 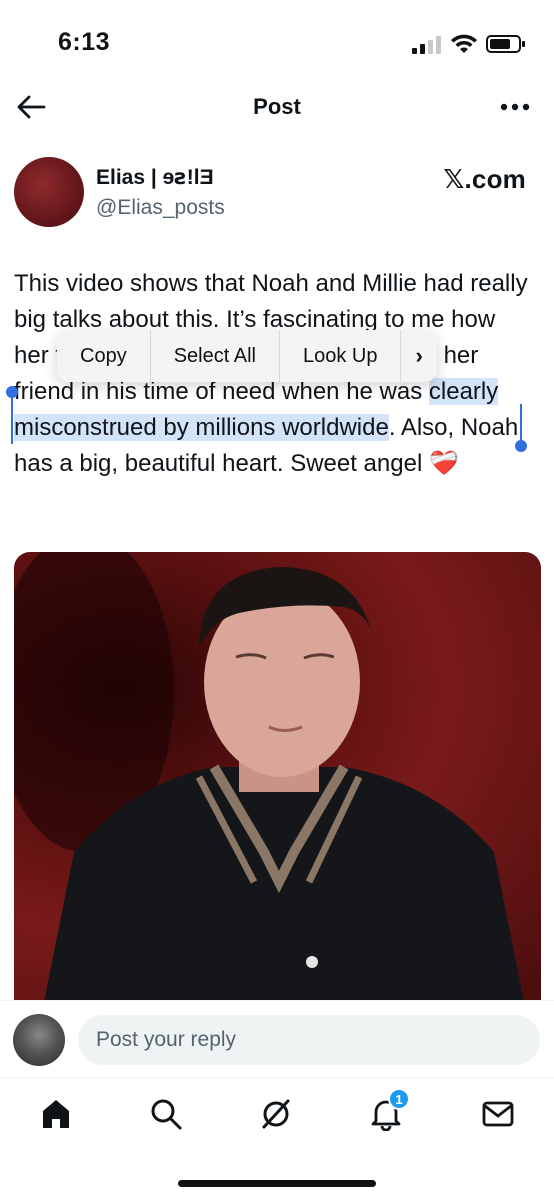 I want to click on text-context-menu: Copy Select All Look Up ›, so click(x=247, y=356).